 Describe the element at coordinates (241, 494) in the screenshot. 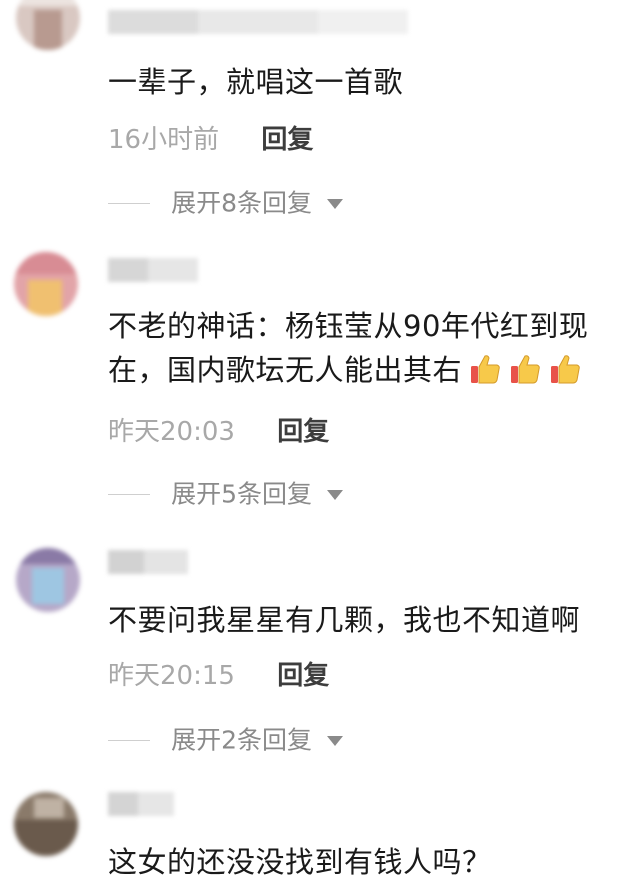

I see `expand-replies-label: 展开5条回复` at that location.